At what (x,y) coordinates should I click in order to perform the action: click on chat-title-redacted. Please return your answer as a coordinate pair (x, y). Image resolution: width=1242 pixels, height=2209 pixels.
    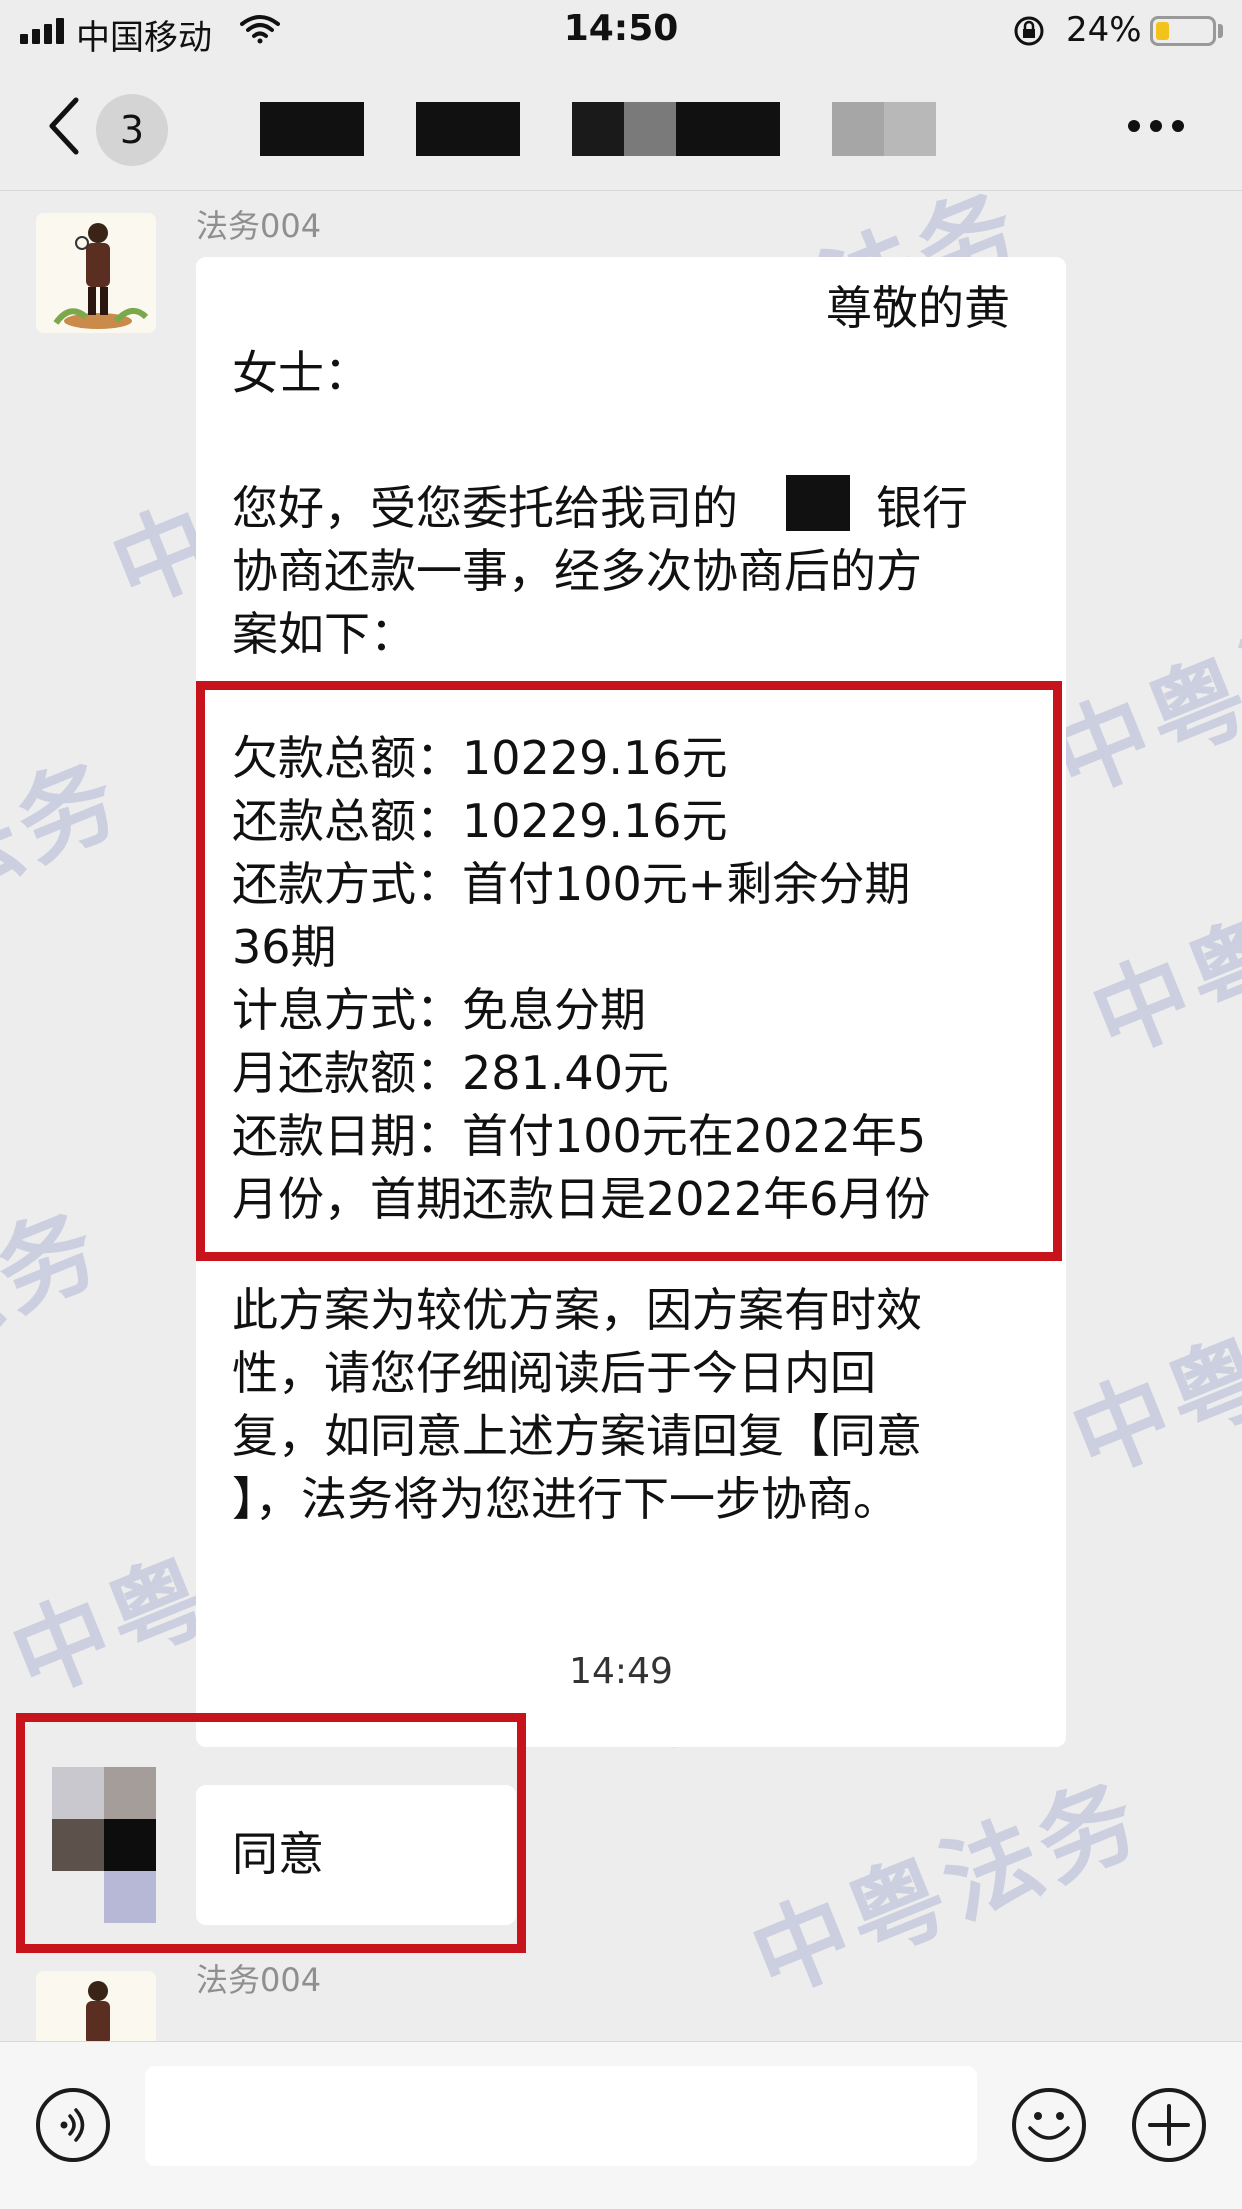
    Looking at the image, I should click on (610, 129).